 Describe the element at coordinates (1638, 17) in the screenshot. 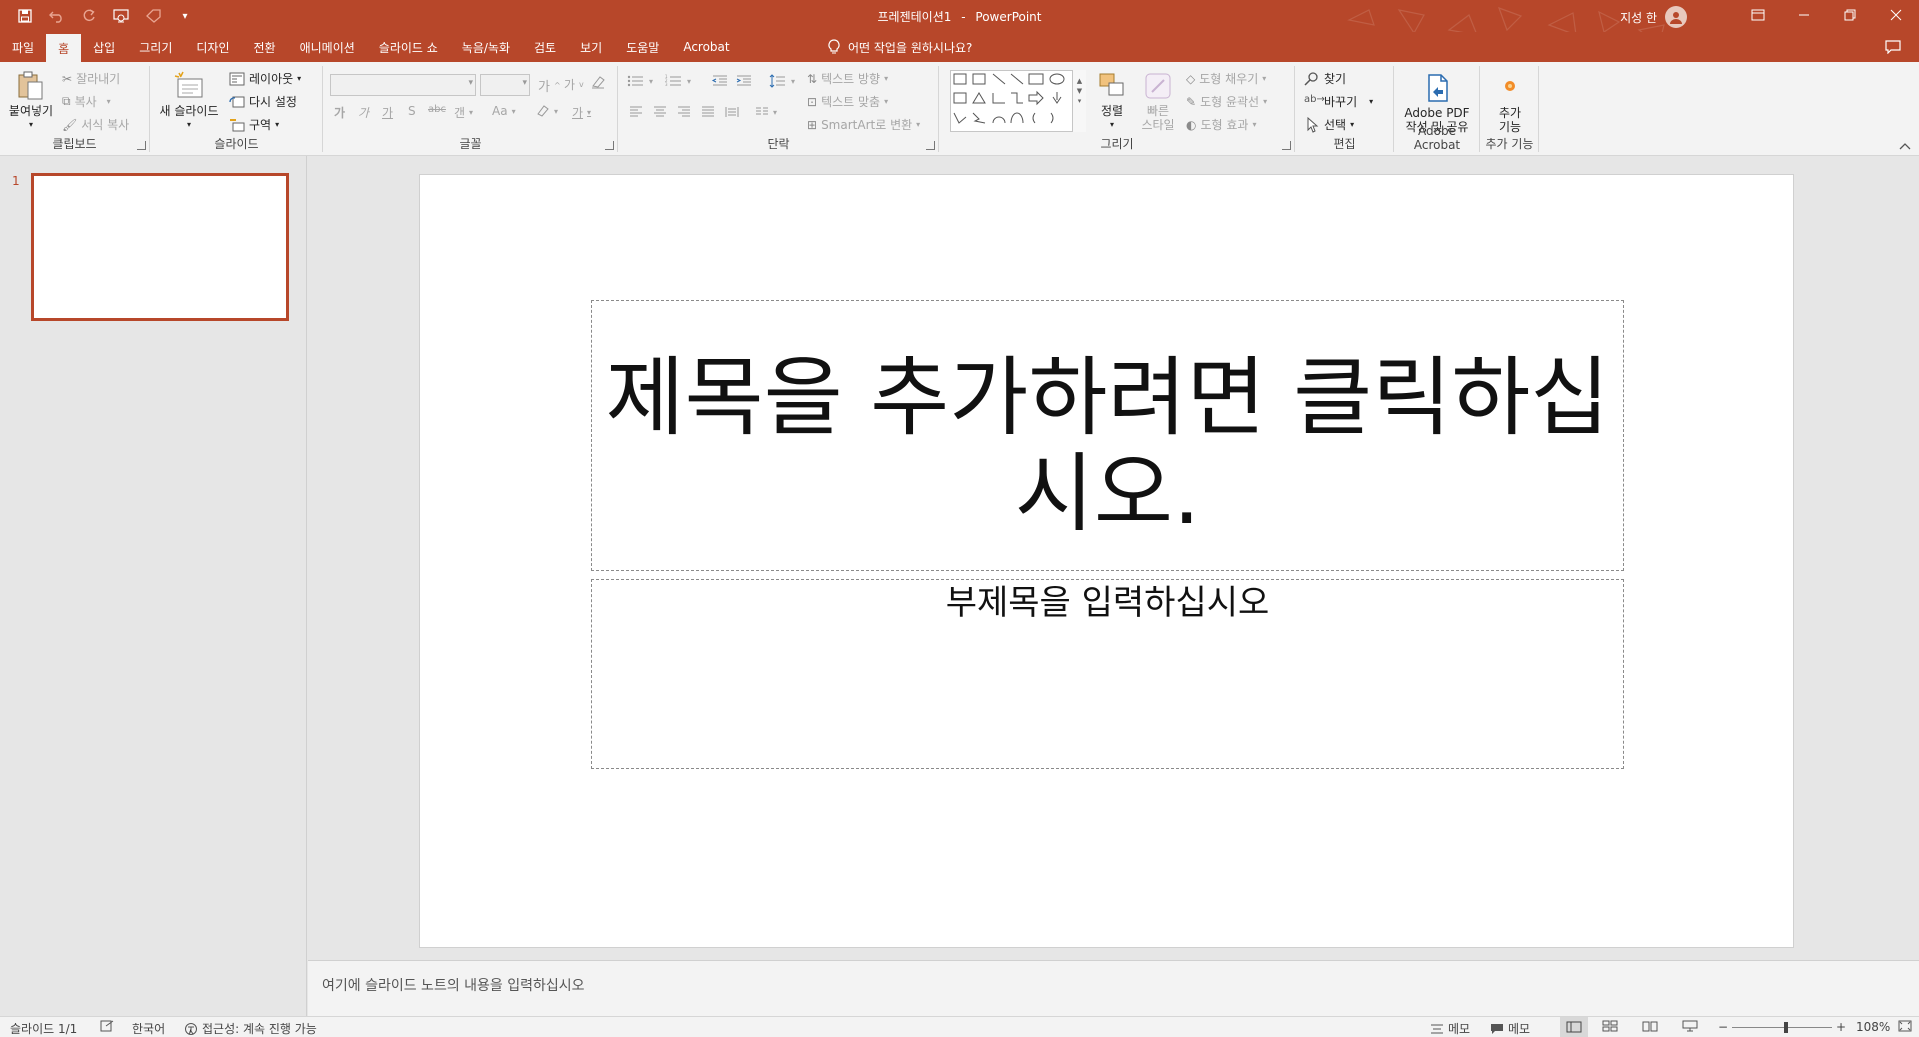

I see `user-name: 지성 한` at that location.